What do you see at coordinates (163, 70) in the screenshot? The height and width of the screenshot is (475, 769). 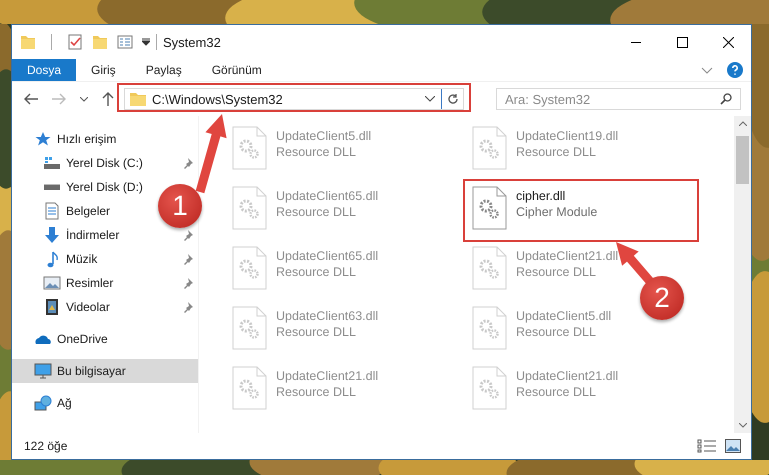 I see `ribbon-tab: Paylaş` at bounding box center [163, 70].